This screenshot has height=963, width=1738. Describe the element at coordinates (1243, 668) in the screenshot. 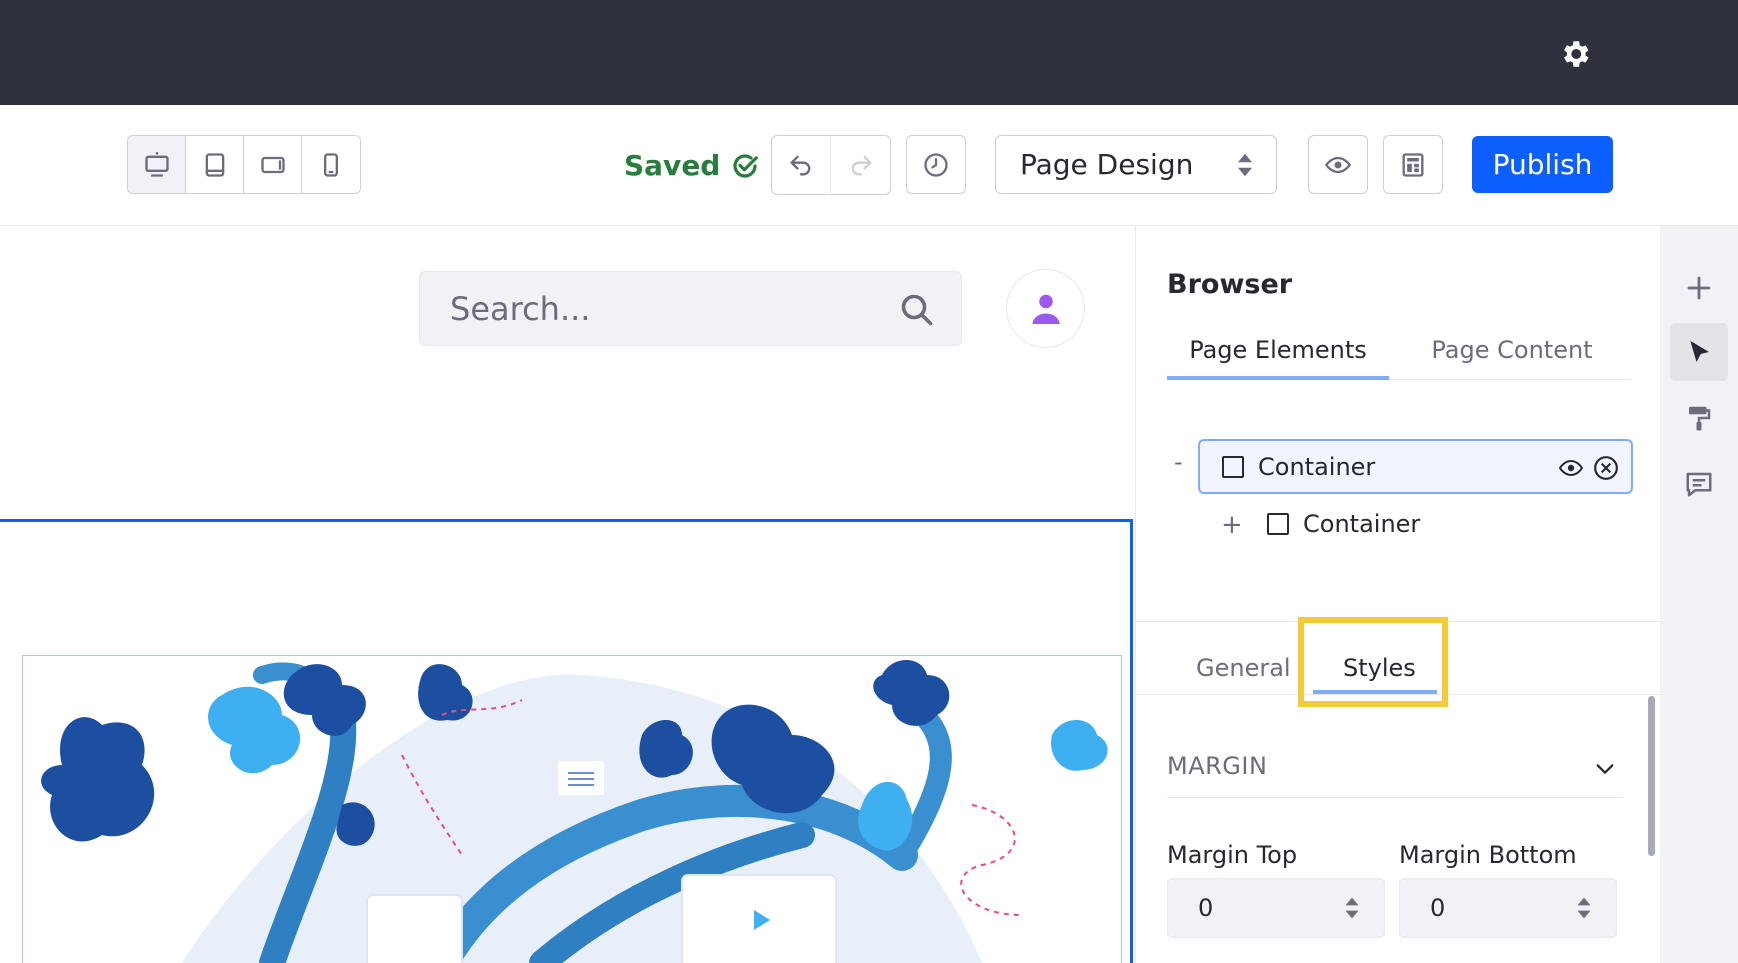

I see `tab-general: General` at that location.